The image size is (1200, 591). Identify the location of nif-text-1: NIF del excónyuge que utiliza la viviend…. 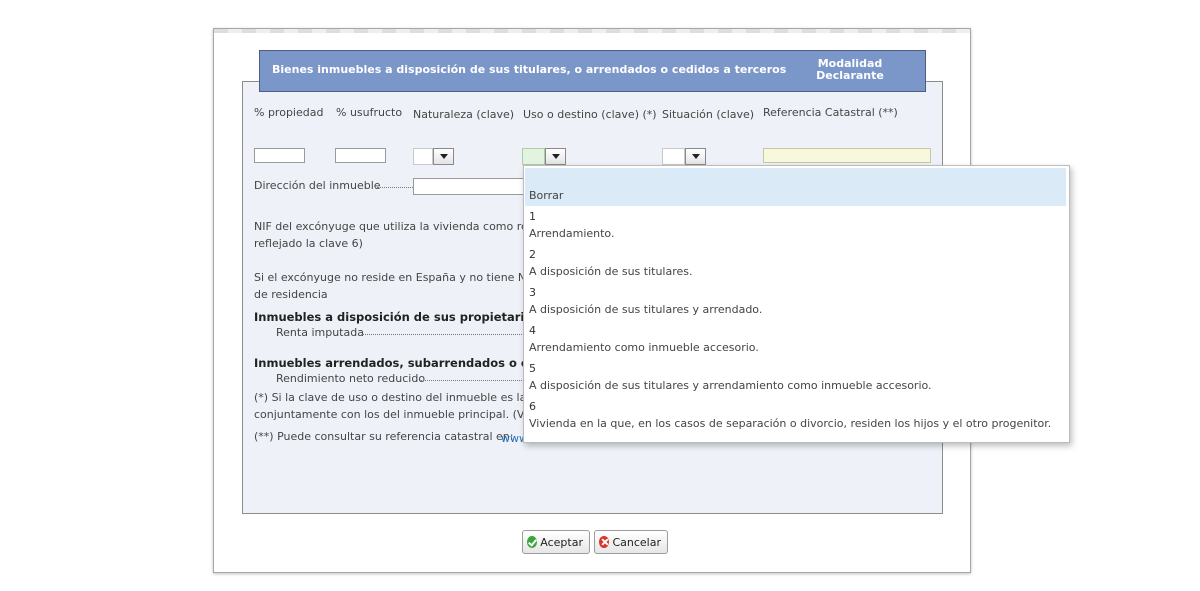
(399, 226).